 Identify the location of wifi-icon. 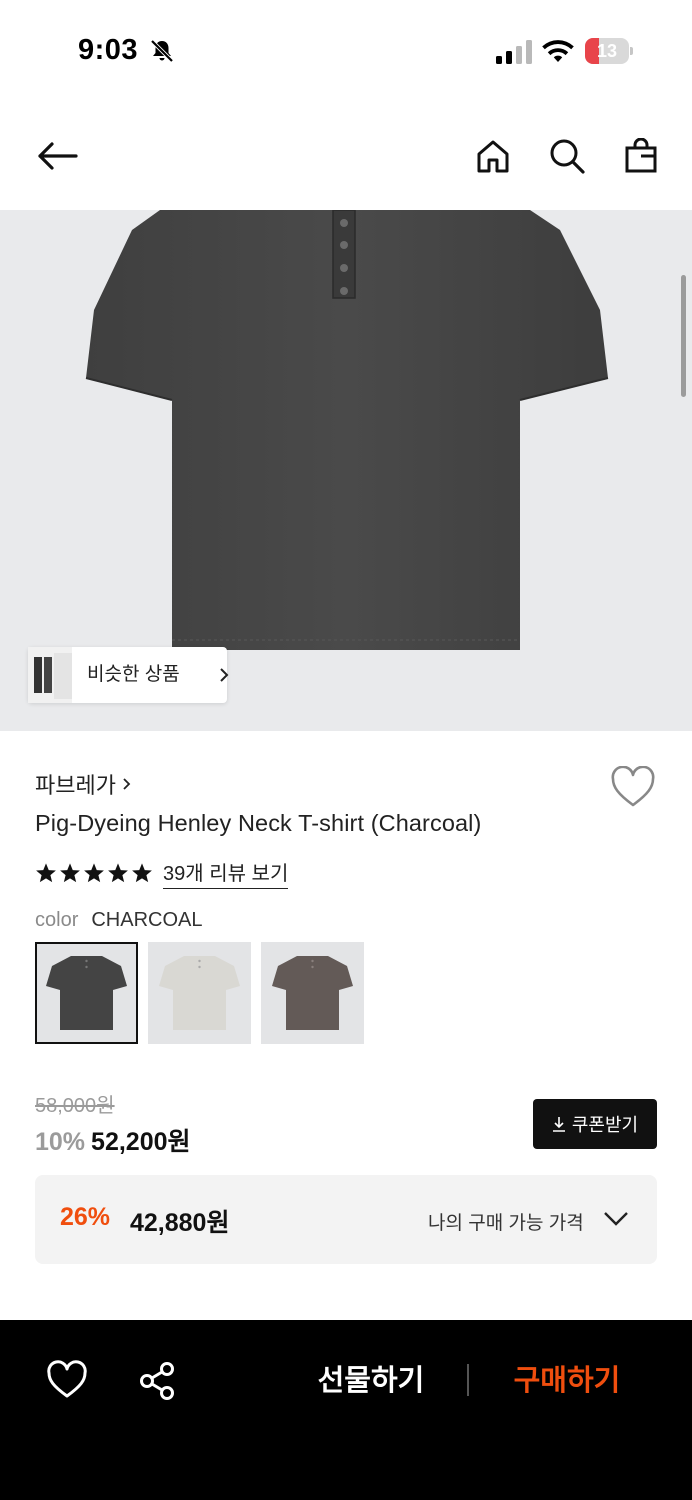
(558, 51).